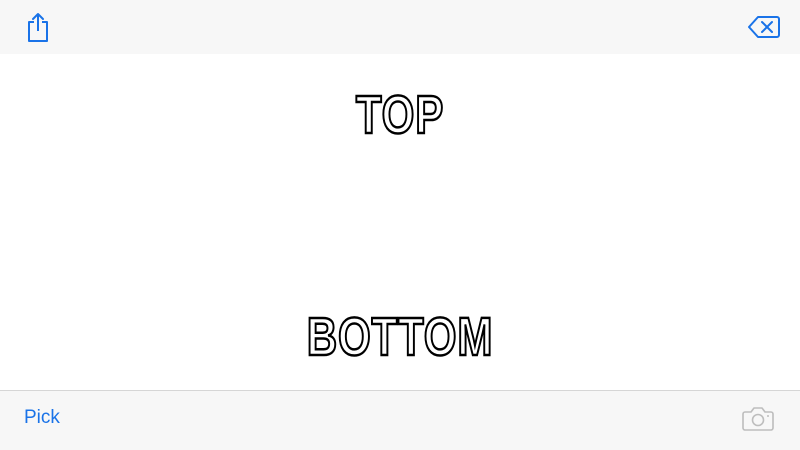 This screenshot has width=800, height=450. What do you see at coordinates (42, 418) in the screenshot?
I see `pick-button: Pick` at bounding box center [42, 418].